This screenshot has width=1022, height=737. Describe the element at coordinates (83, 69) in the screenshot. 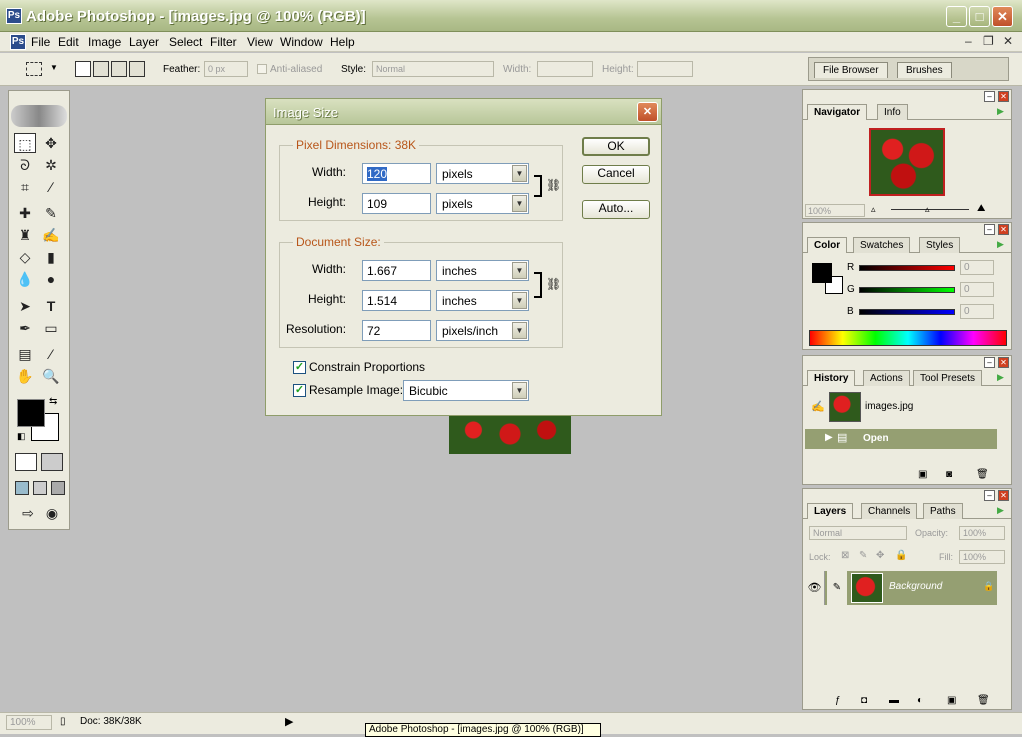

I see `new-selection-icon` at that location.